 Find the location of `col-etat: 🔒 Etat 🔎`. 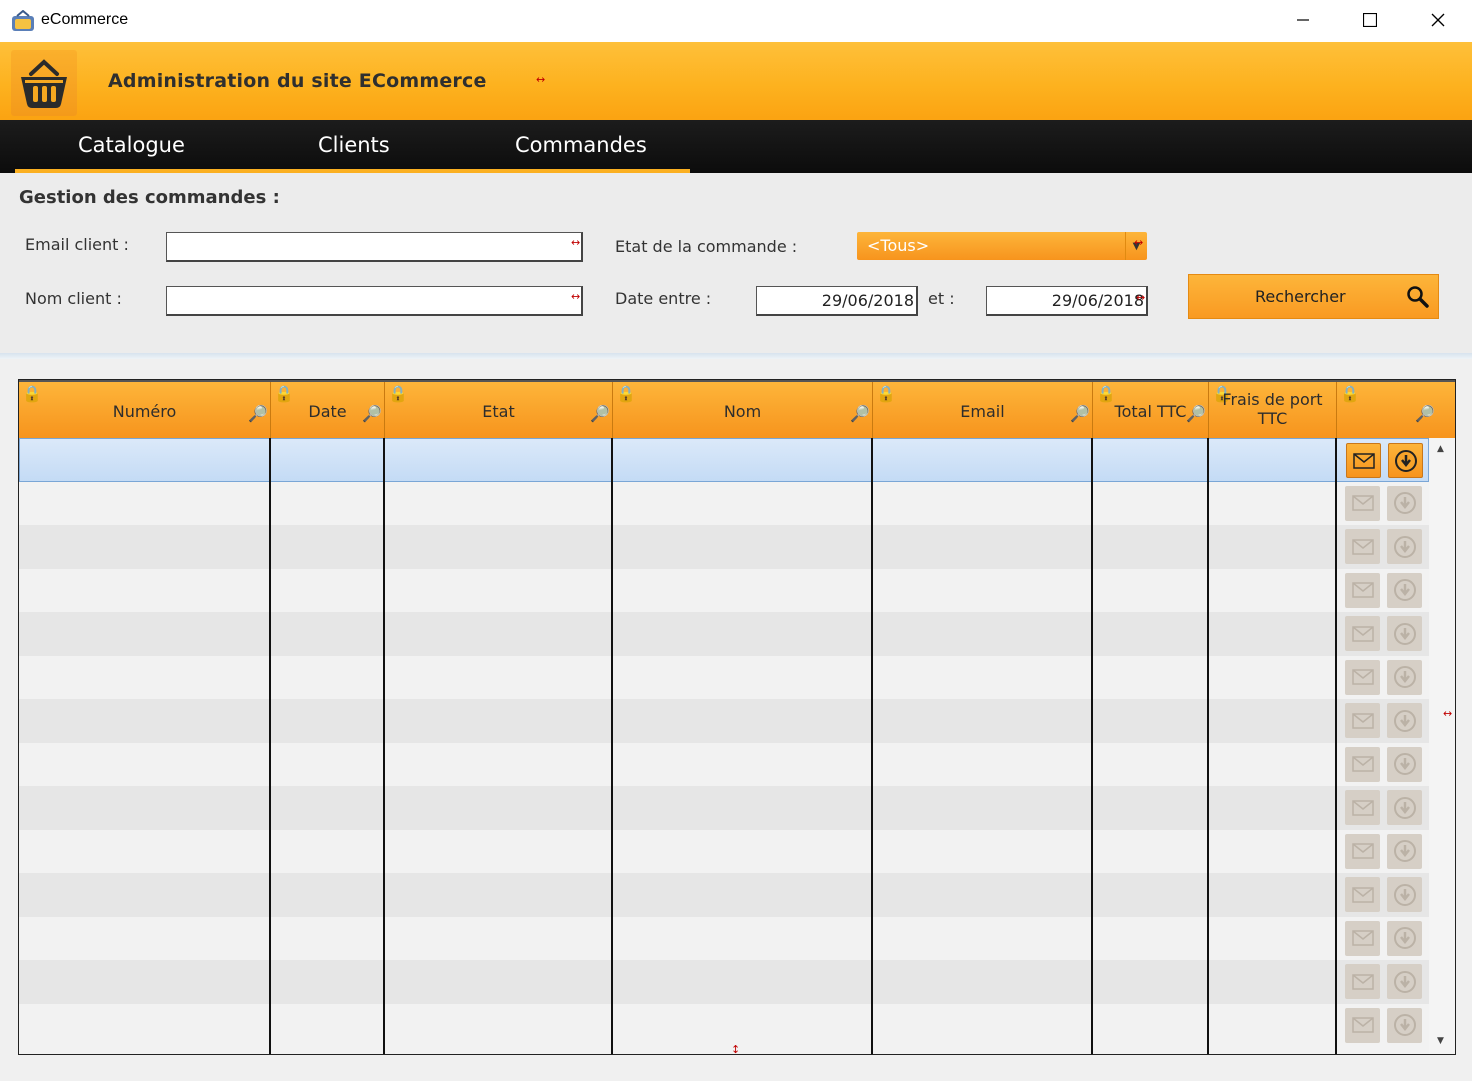

col-etat: 🔒 Etat 🔎 is located at coordinates (499, 411).